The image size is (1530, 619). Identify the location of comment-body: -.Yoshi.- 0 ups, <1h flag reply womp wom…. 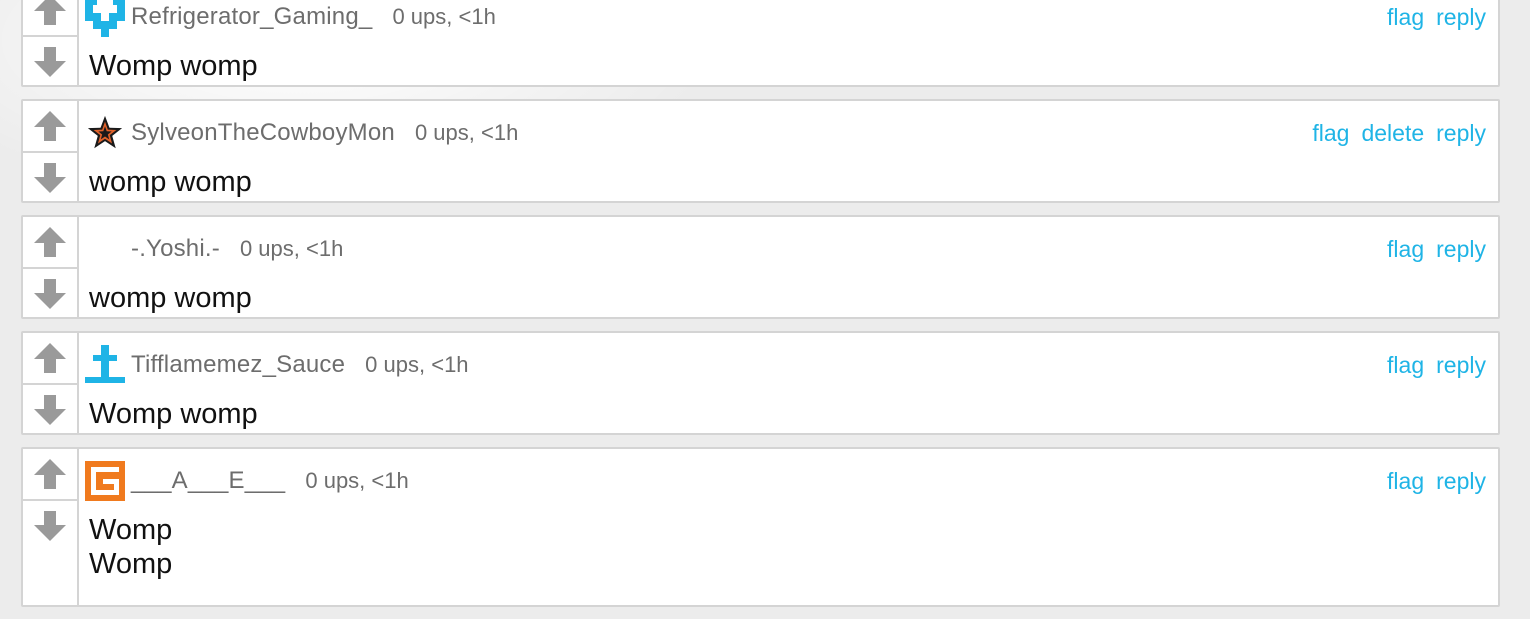
(788, 267).